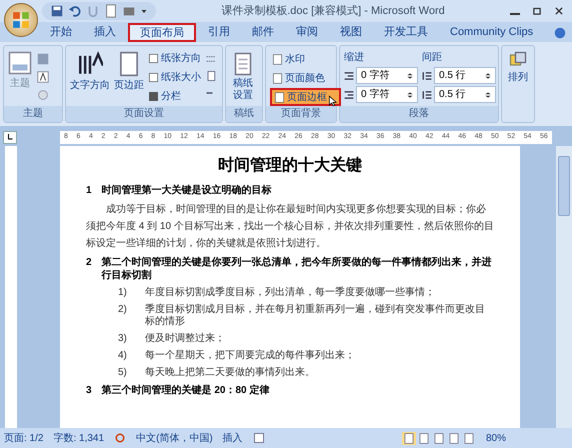  I want to click on ribbon-tab: 开始, so click(61, 32).